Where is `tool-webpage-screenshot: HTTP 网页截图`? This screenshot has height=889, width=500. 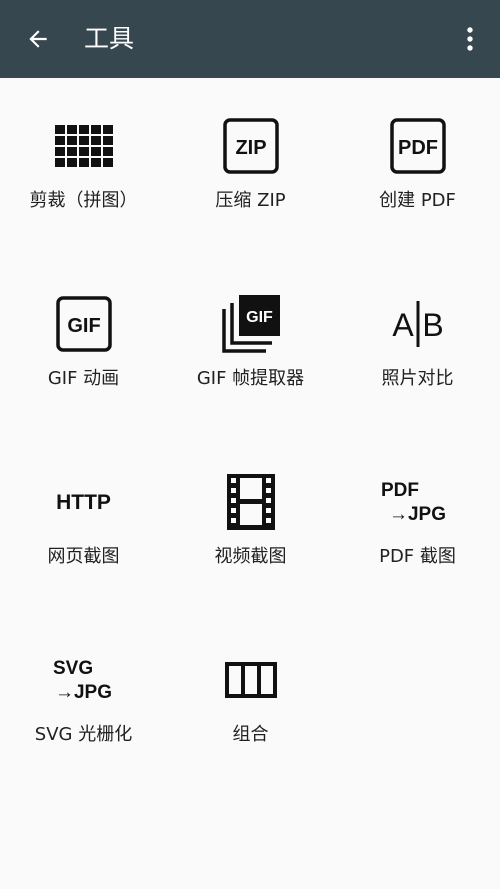 tool-webpage-screenshot: HTTP 网页截图 is located at coordinates (83, 509).